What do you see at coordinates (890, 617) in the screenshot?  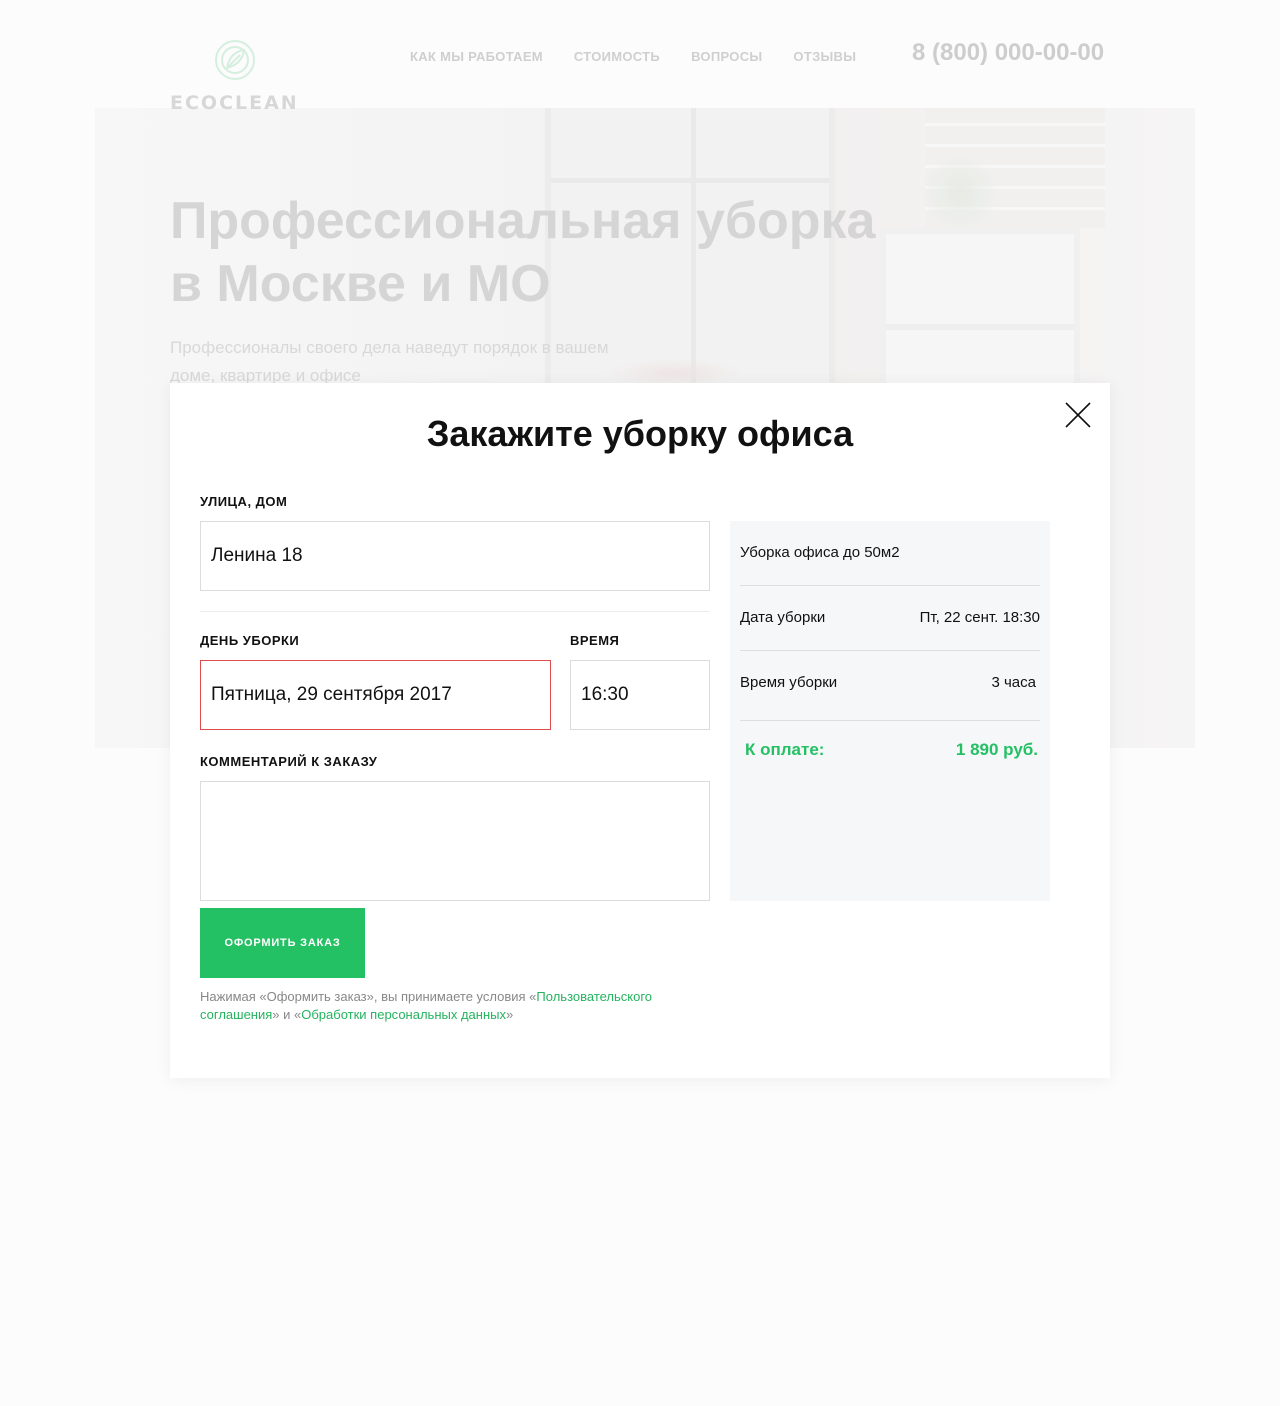 I see `summary-date-row: Дата уборки Пт, 22 сент. 18:30` at bounding box center [890, 617].